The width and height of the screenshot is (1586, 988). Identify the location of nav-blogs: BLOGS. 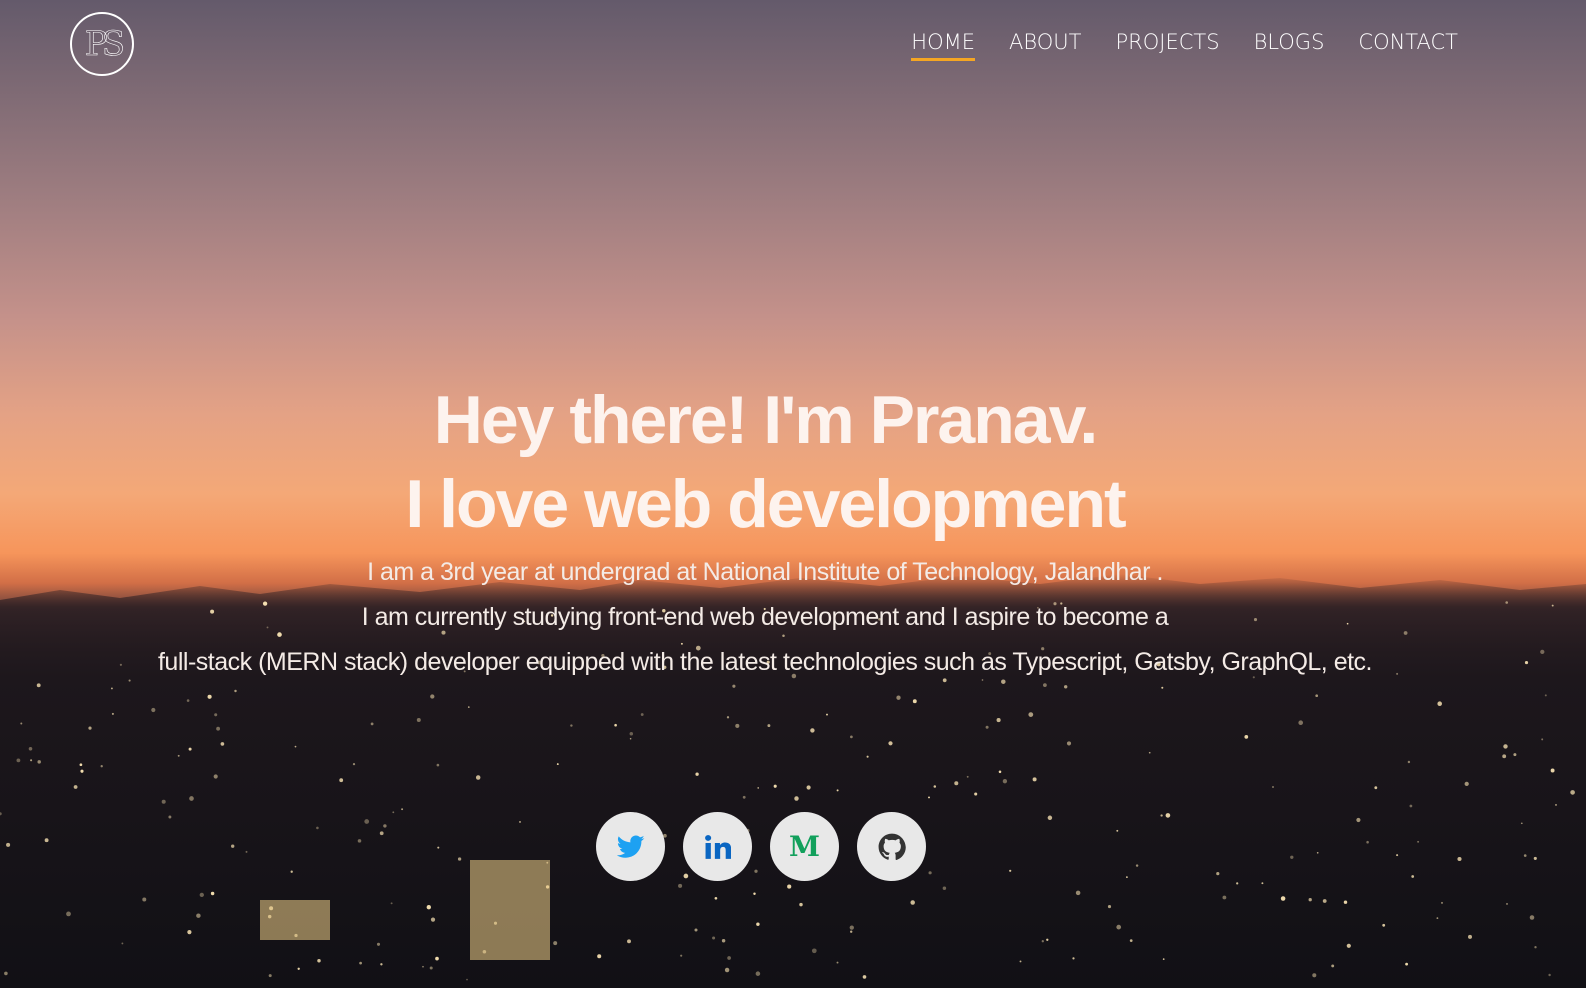
(1289, 45).